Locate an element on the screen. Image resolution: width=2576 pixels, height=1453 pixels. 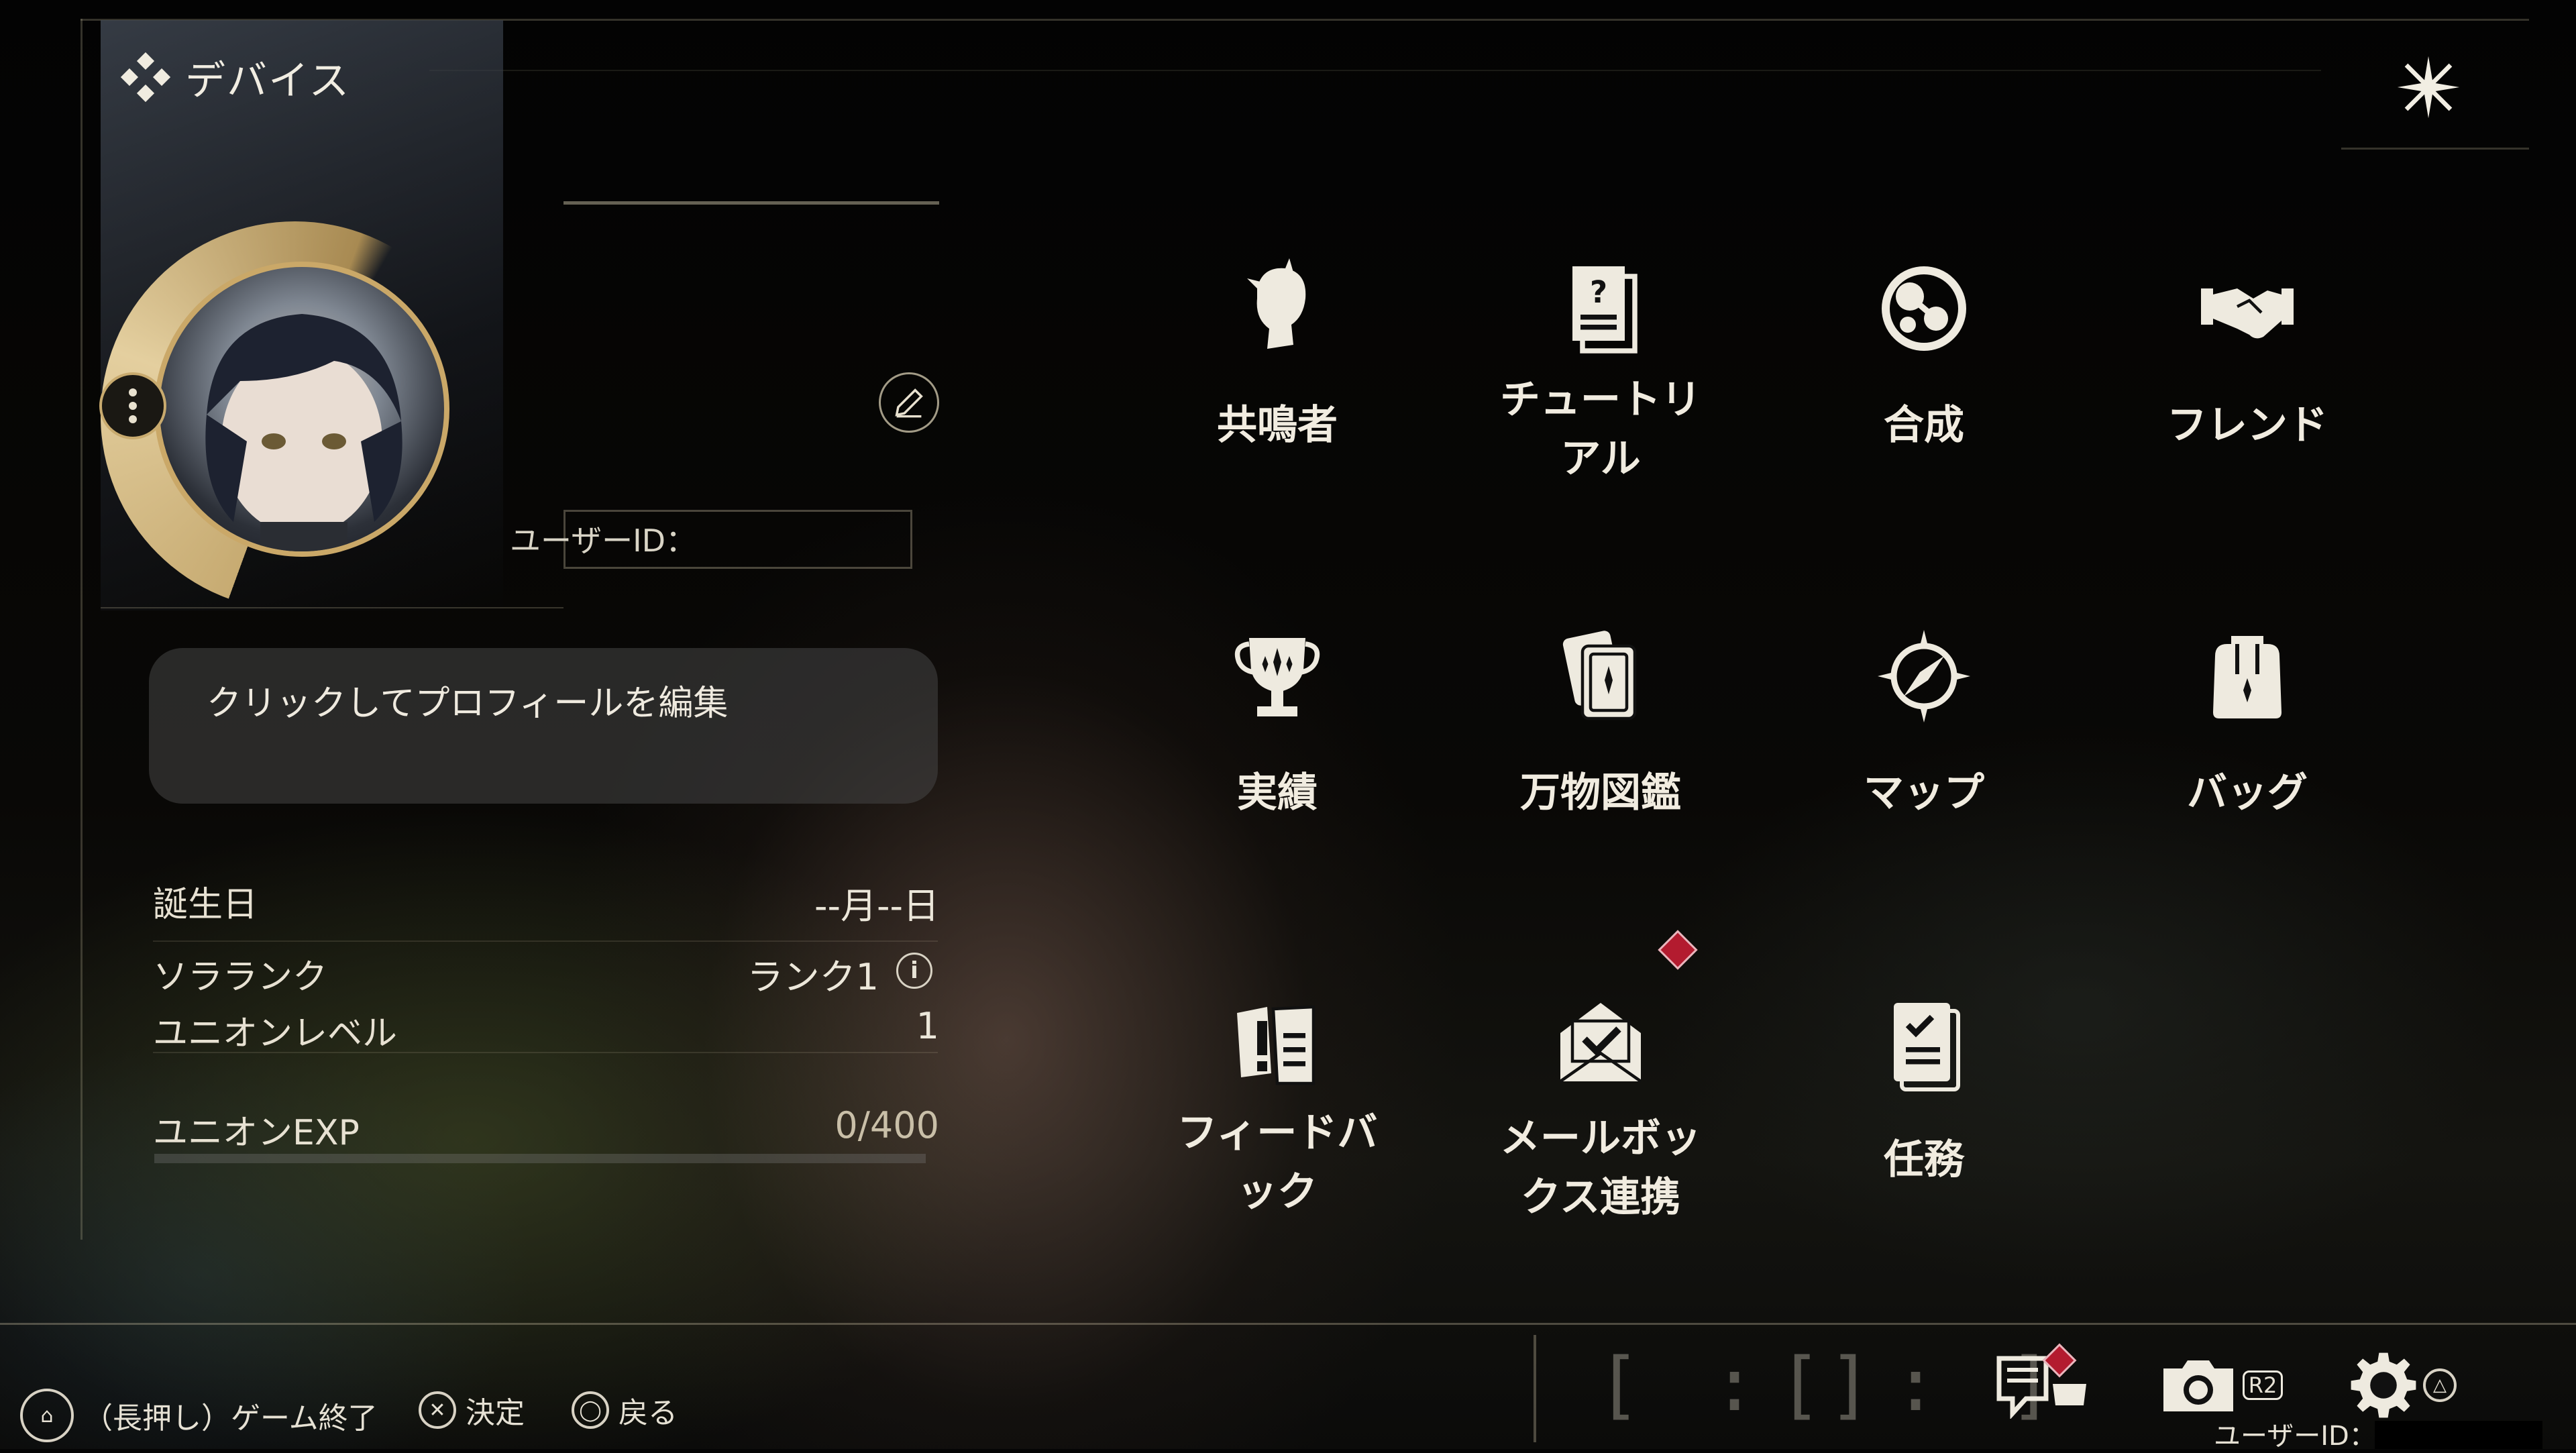
more-vertical-icon is located at coordinates (133, 405).